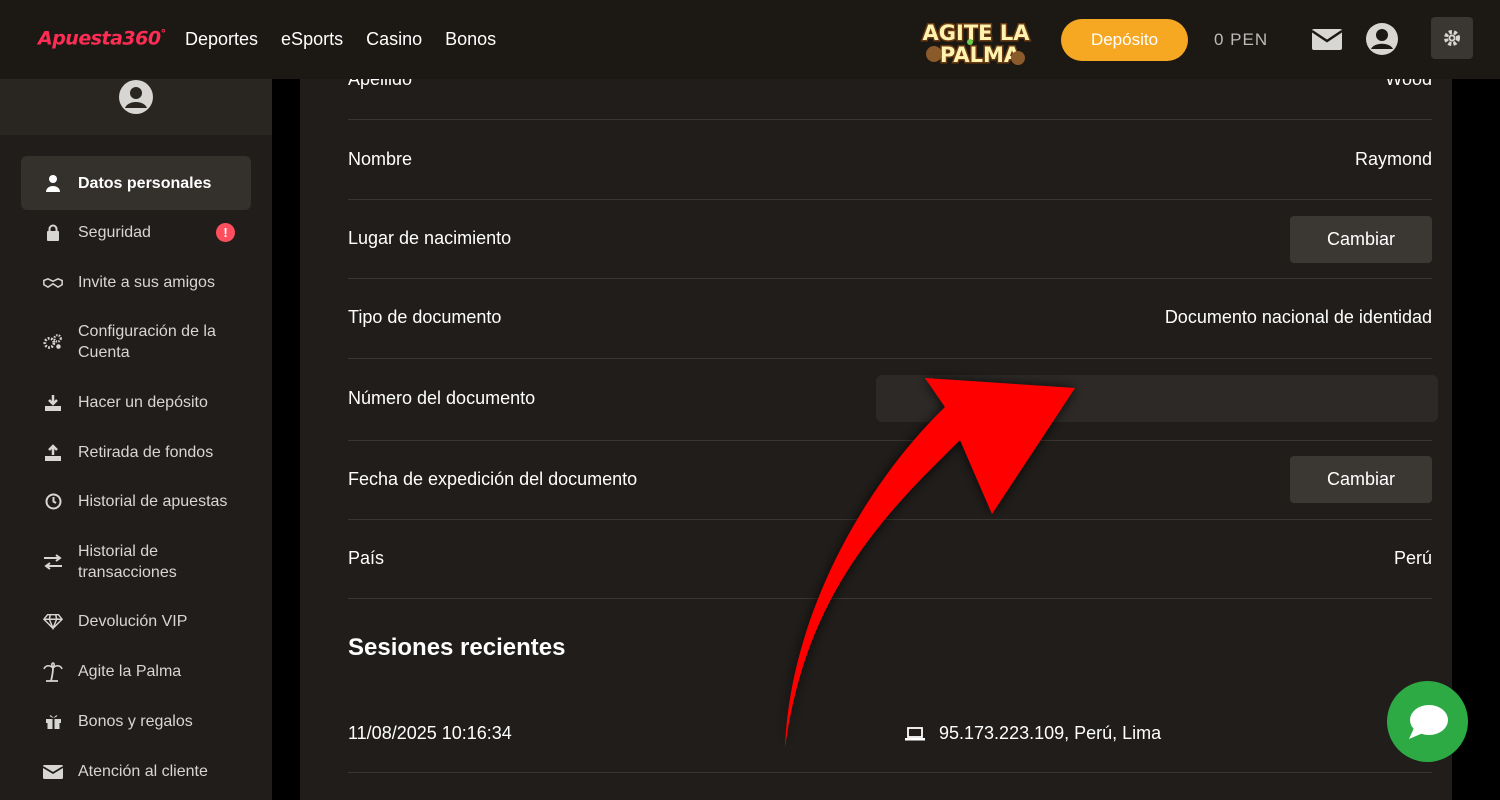 The height and width of the screenshot is (800, 1500). What do you see at coordinates (53, 232) in the screenshot?
I see `lock-icon` at bounding box center [53, 232].